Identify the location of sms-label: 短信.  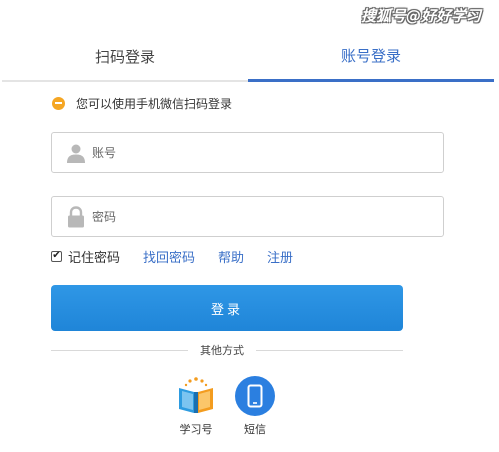
(255, 429).